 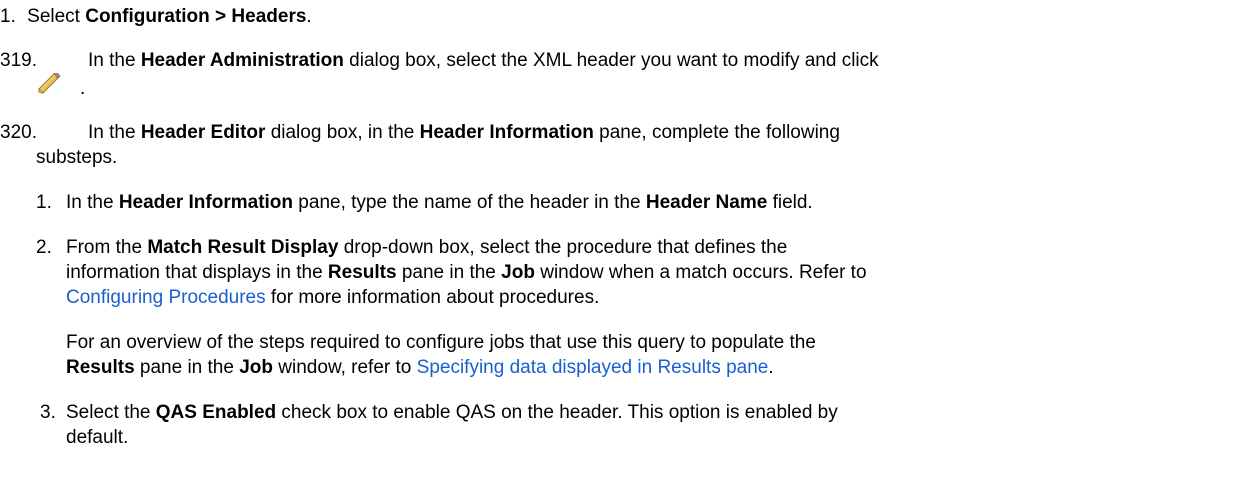 What do you see at coordinates (83, 88) in the screenshot?
I see `step-319-end: .` at bounding box center [83, 88].